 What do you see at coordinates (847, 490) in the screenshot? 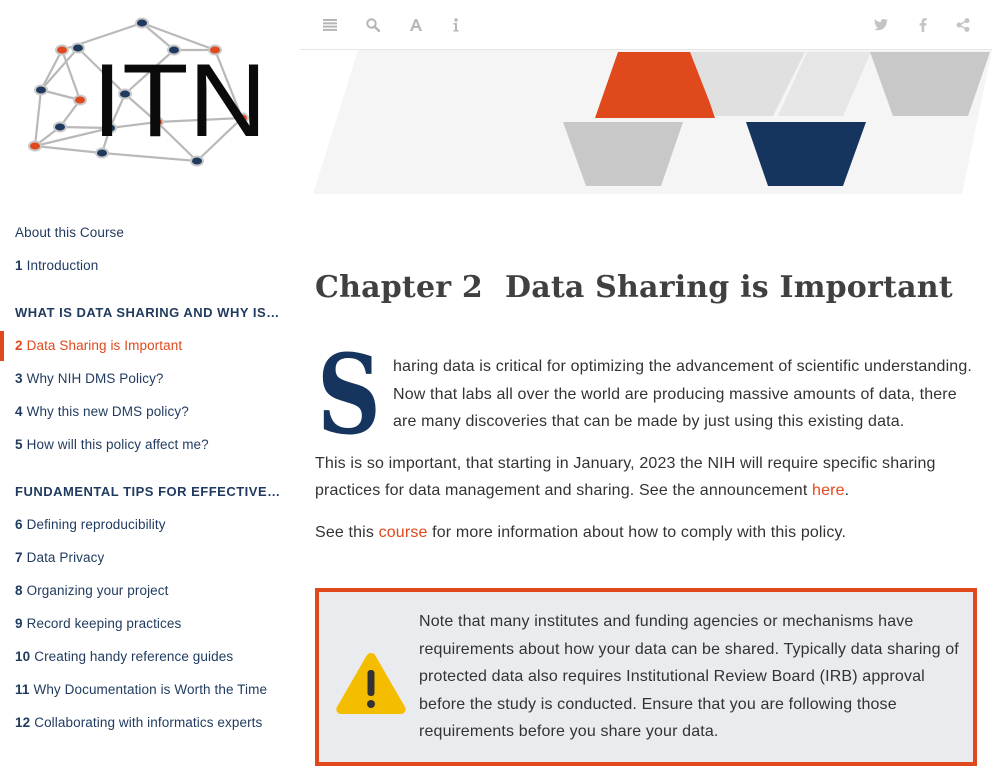
I see `nih-text-end: .` at bounding box center [847, 490].